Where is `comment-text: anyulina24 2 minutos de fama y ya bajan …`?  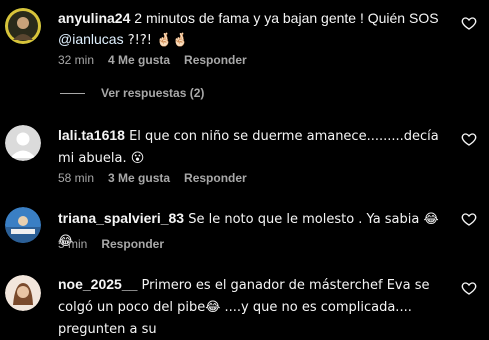
comment-text: anyulina24 2 minutos de fama y ya bajan … is located at coordinates (248, 29).